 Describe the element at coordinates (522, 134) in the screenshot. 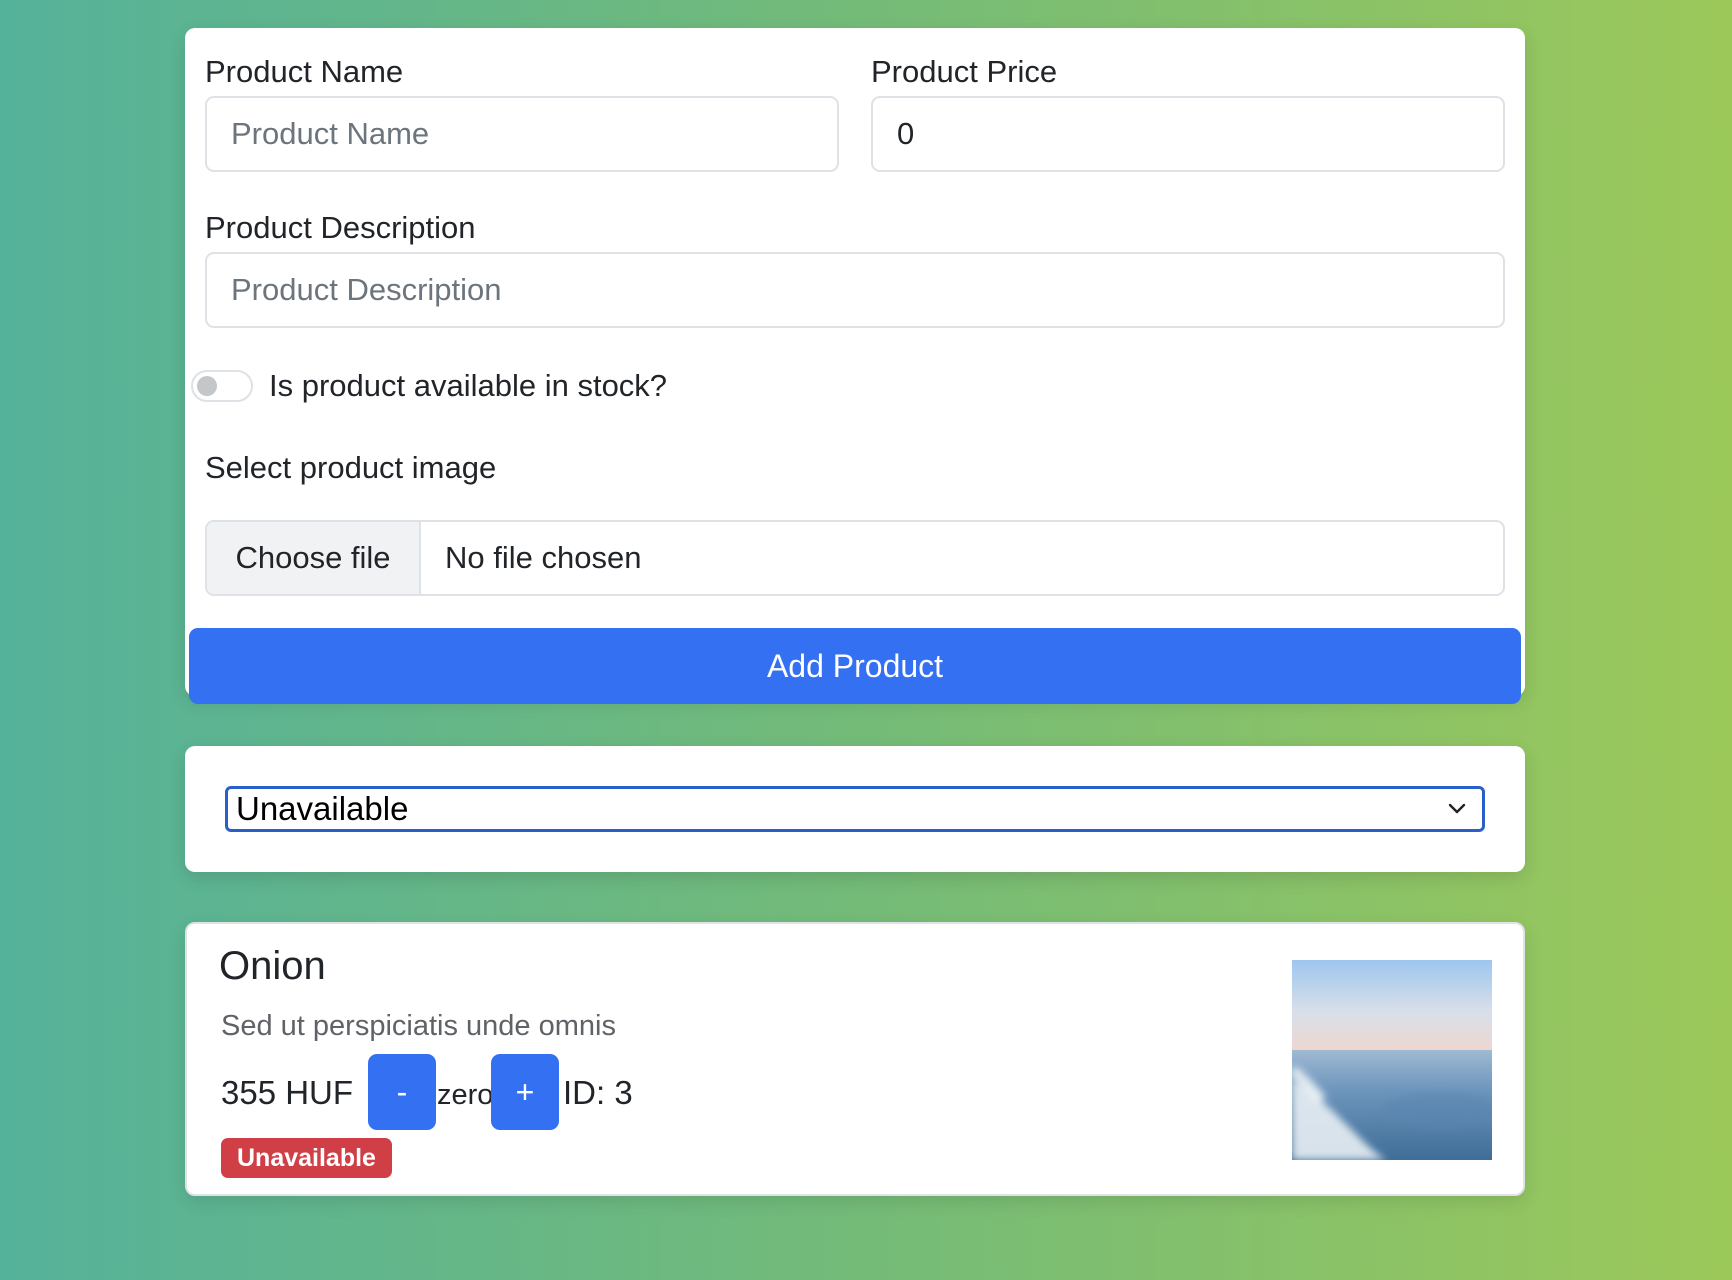

I see `product-name-input` at that location.